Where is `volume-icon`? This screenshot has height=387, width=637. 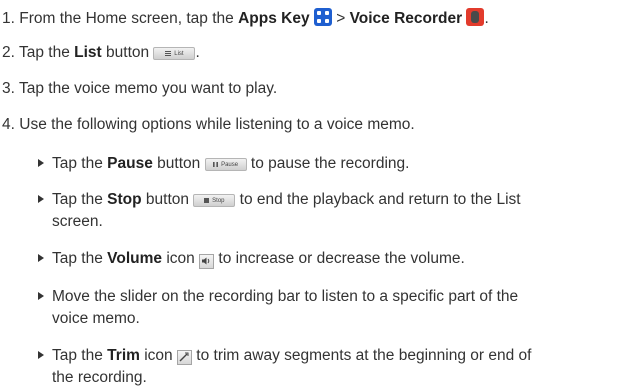
volume-icon is located at coordinates (207, 261).